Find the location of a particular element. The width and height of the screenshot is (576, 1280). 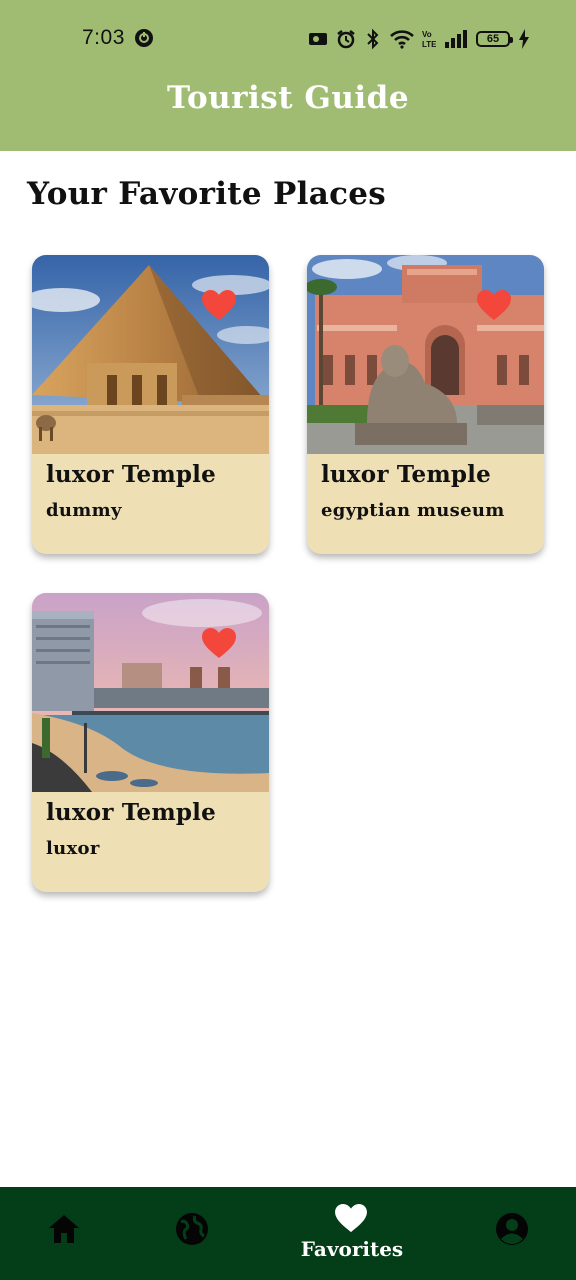

svg-text: Vo is located at coordinates (427, 34).